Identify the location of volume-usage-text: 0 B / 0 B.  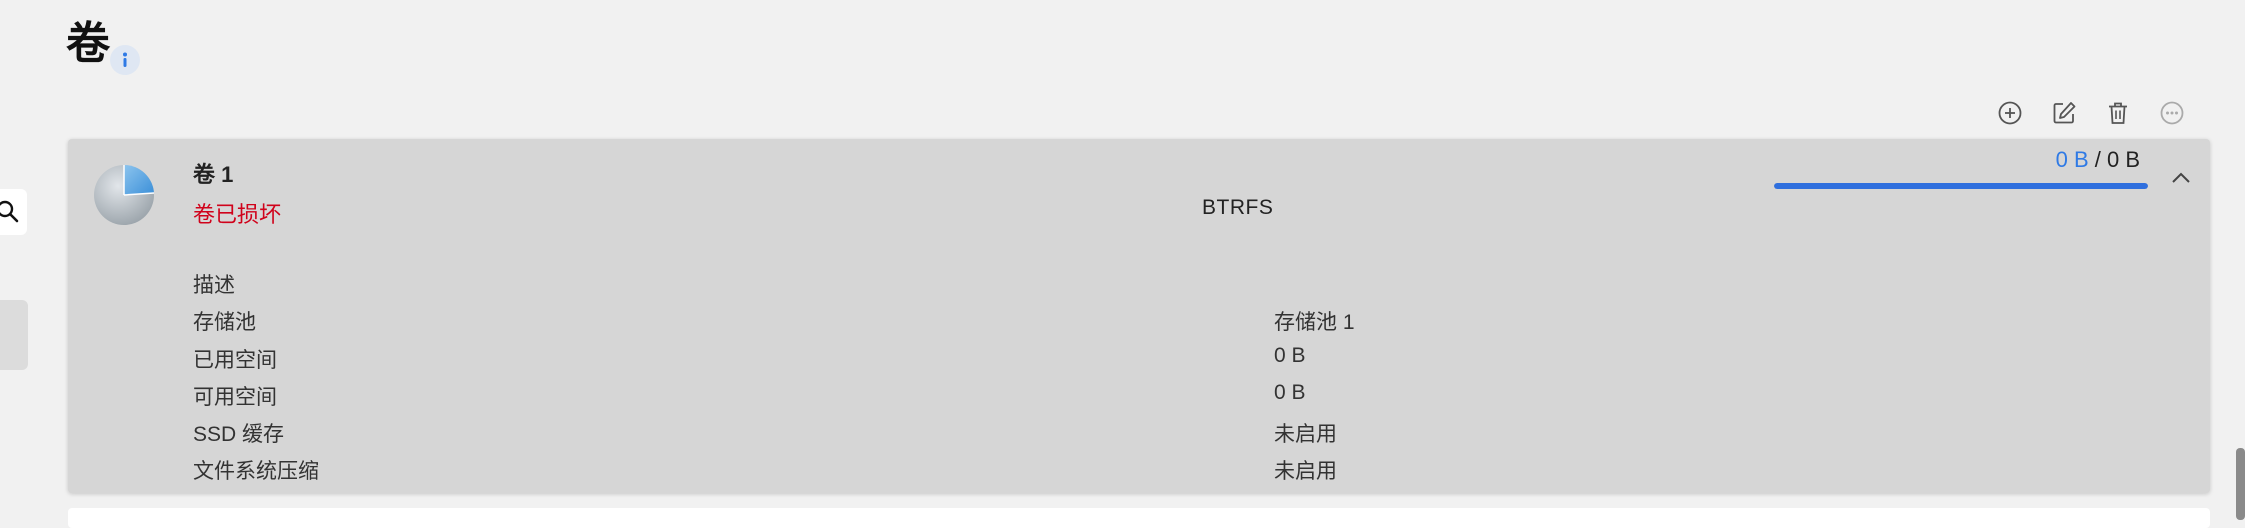
(2098, 160).